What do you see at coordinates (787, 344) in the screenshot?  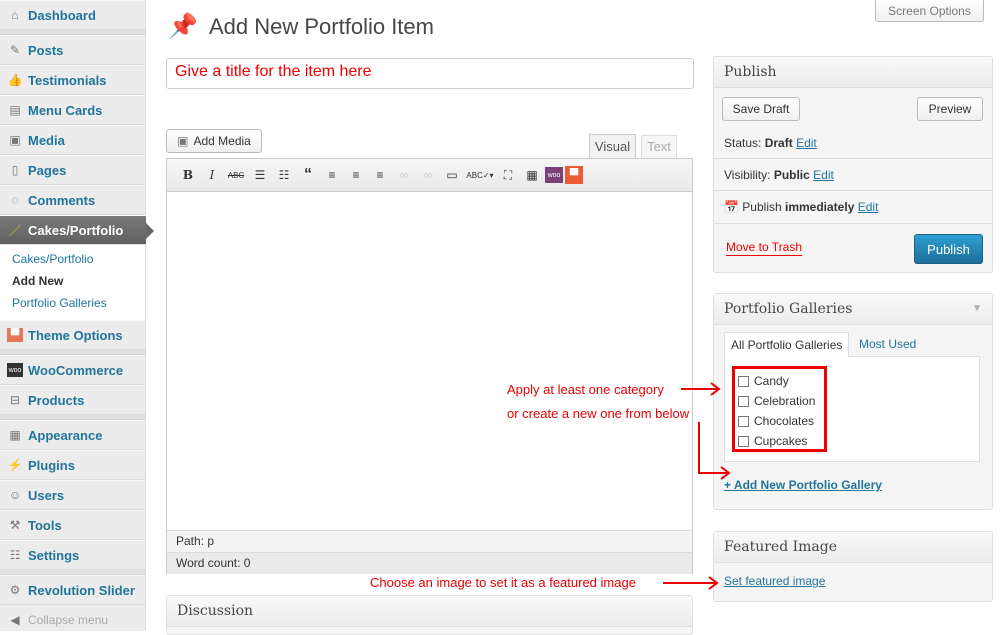 I see `tab-all-galleries: All Portfolio Galleries` at bounding box center [787, 344].